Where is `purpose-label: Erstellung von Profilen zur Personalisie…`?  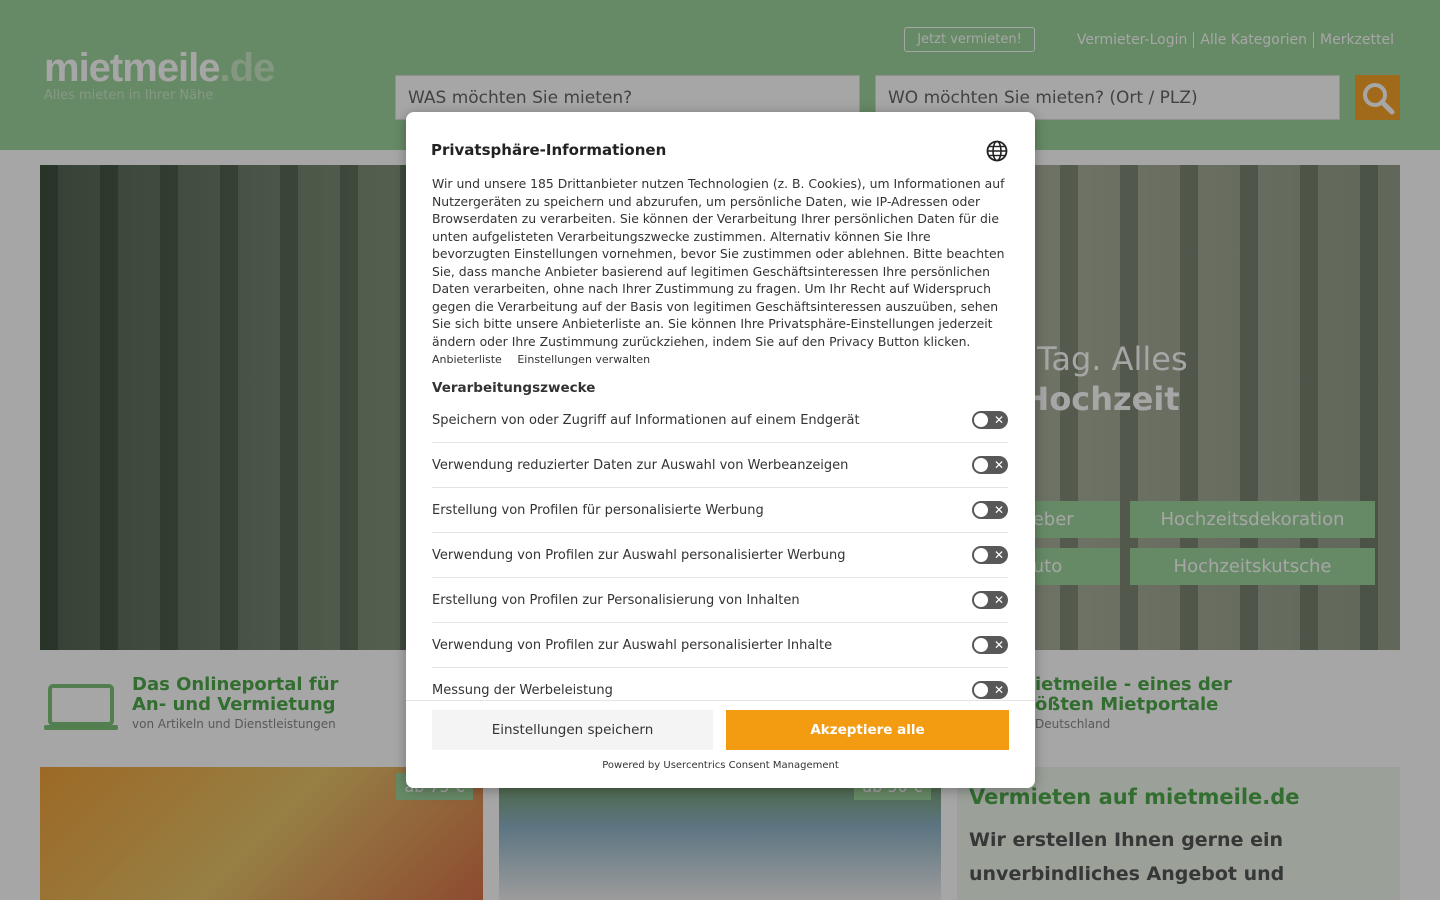
purpose-label: Erstellung von Profilen zur Personalisie… is located at coordinates (616, 600).